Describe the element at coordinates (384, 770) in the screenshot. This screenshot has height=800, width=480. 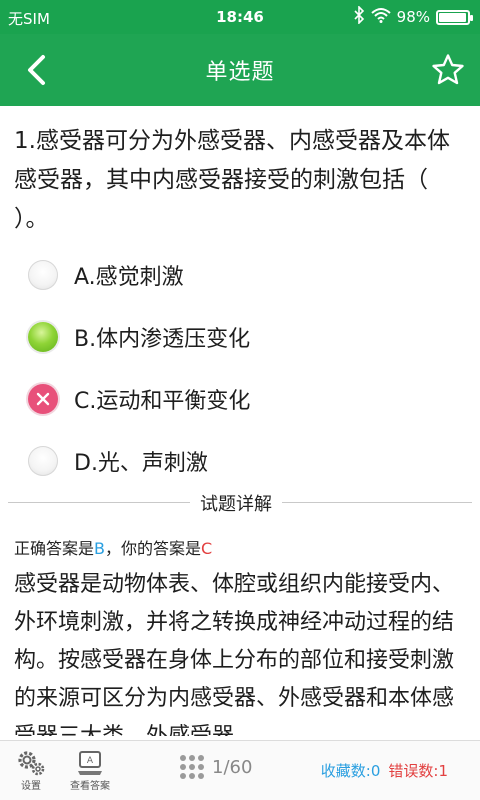
I see `stats: 收藏数:0 错误数:1` at that location.